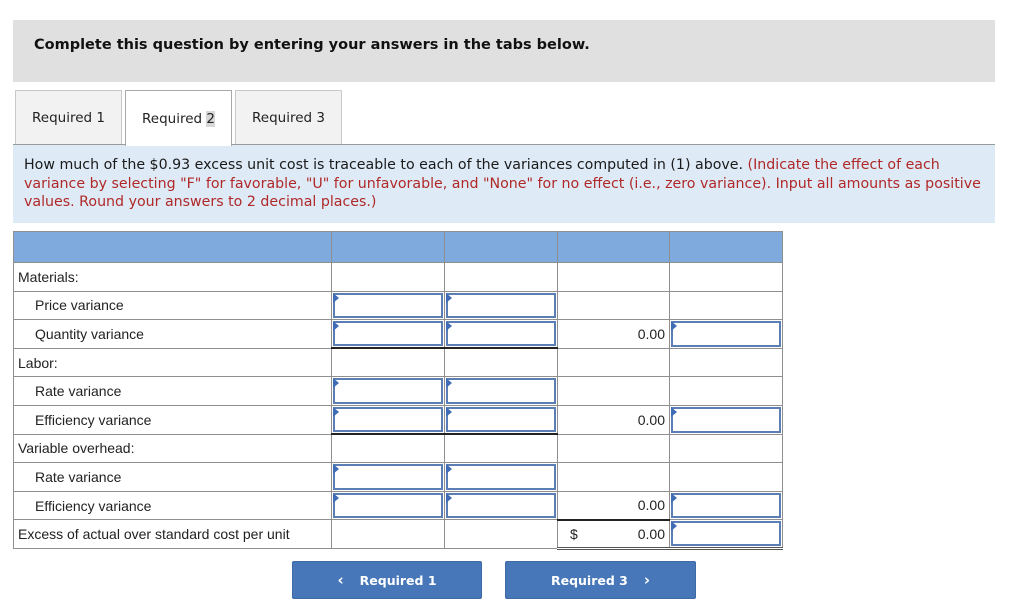  I want to click on section-label: Materials:, so click(172, 277).